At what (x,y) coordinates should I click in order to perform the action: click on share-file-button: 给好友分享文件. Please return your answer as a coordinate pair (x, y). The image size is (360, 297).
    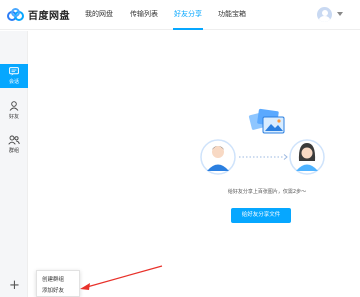
    Looking at the image, I should click on (261, 215).